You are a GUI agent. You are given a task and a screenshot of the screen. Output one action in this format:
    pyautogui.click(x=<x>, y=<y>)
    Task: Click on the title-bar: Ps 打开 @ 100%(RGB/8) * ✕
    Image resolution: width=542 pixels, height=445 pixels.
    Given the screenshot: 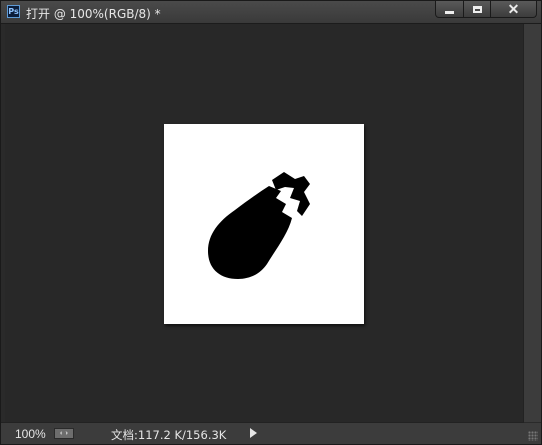 What is the action you would take?
    pyautogui.click(x=271, y=12)
    